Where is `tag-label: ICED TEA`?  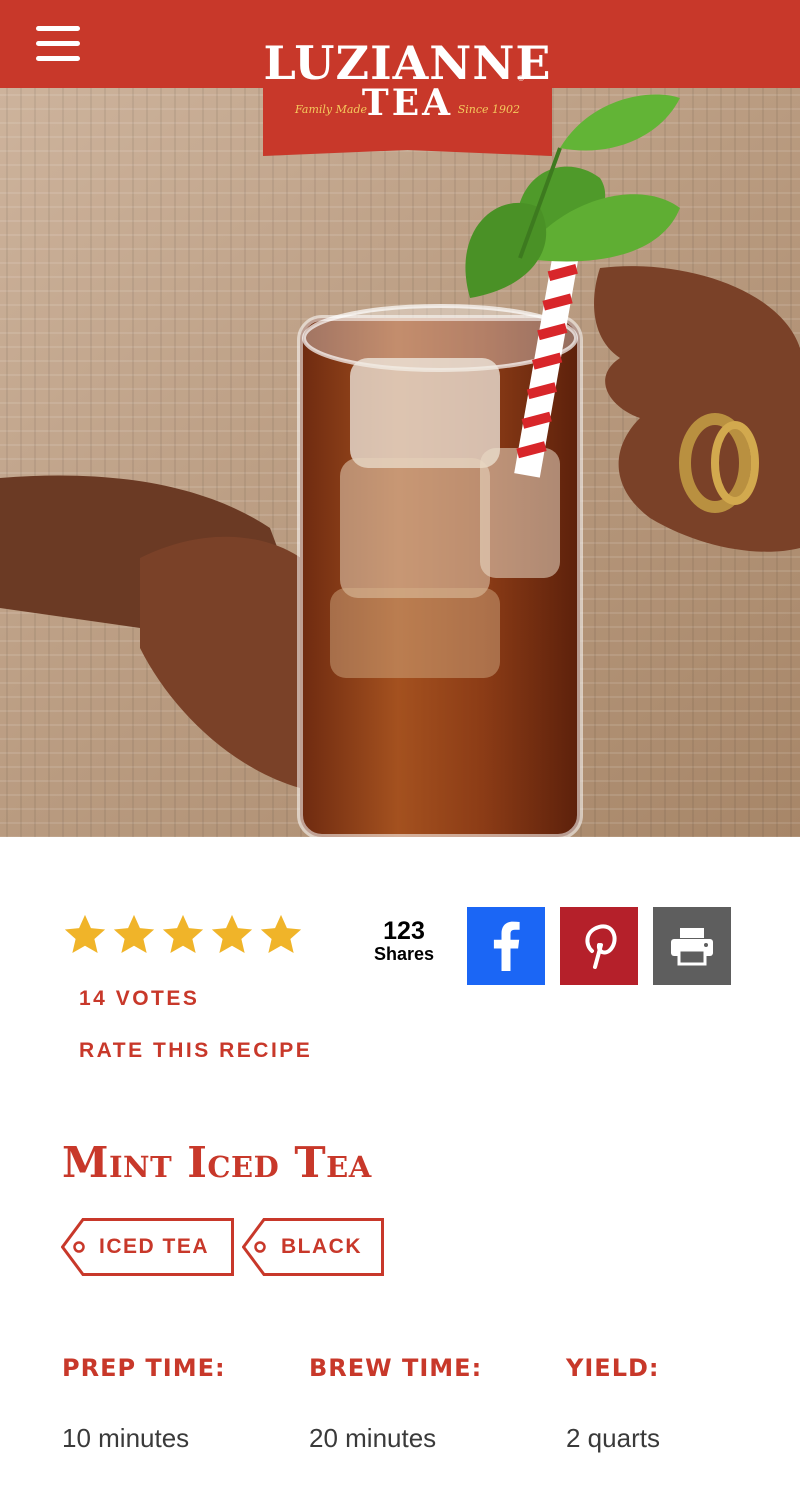 tag-label: ICED TEA is located at coordinates (154, 1246).